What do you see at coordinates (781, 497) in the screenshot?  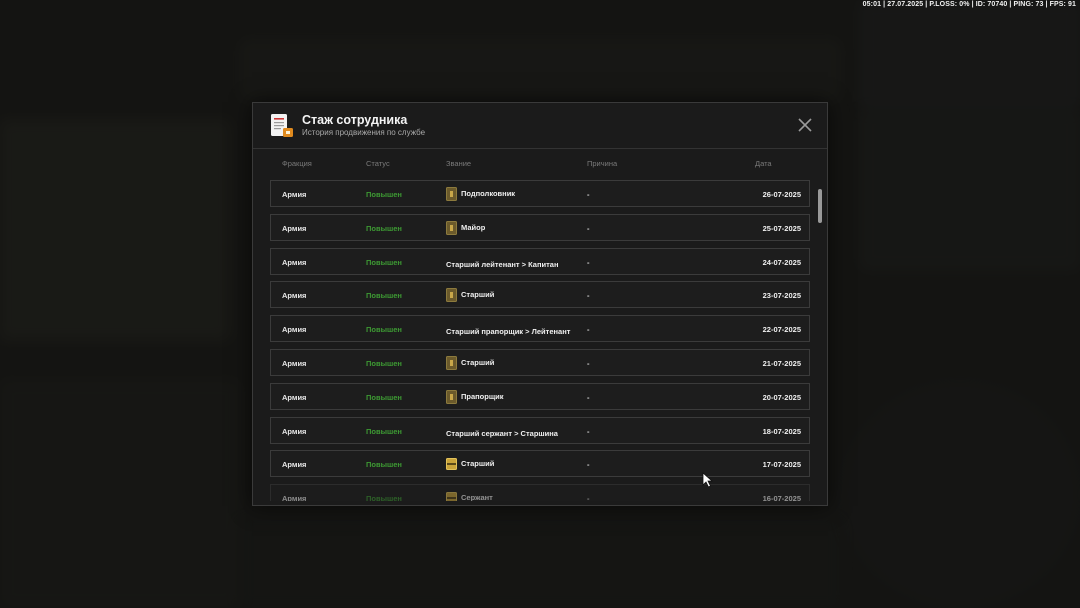 I see `cell-date: 16-07-2025` at bounding box center [781, 497].